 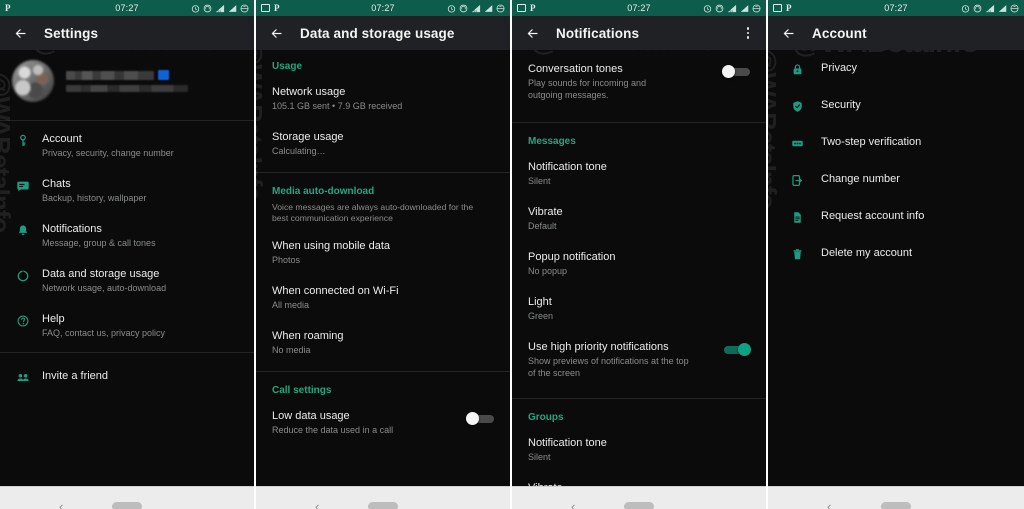 I want to click on item-title: Change number, so click(x=860, y=179).